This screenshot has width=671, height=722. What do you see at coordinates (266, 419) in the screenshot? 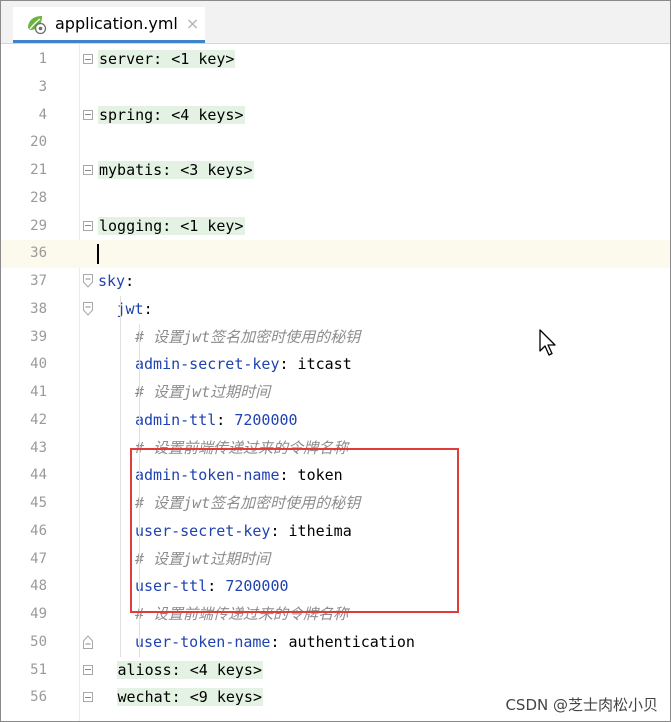
I see `yaml-number: 7200000` at bounding box center [266, 419].